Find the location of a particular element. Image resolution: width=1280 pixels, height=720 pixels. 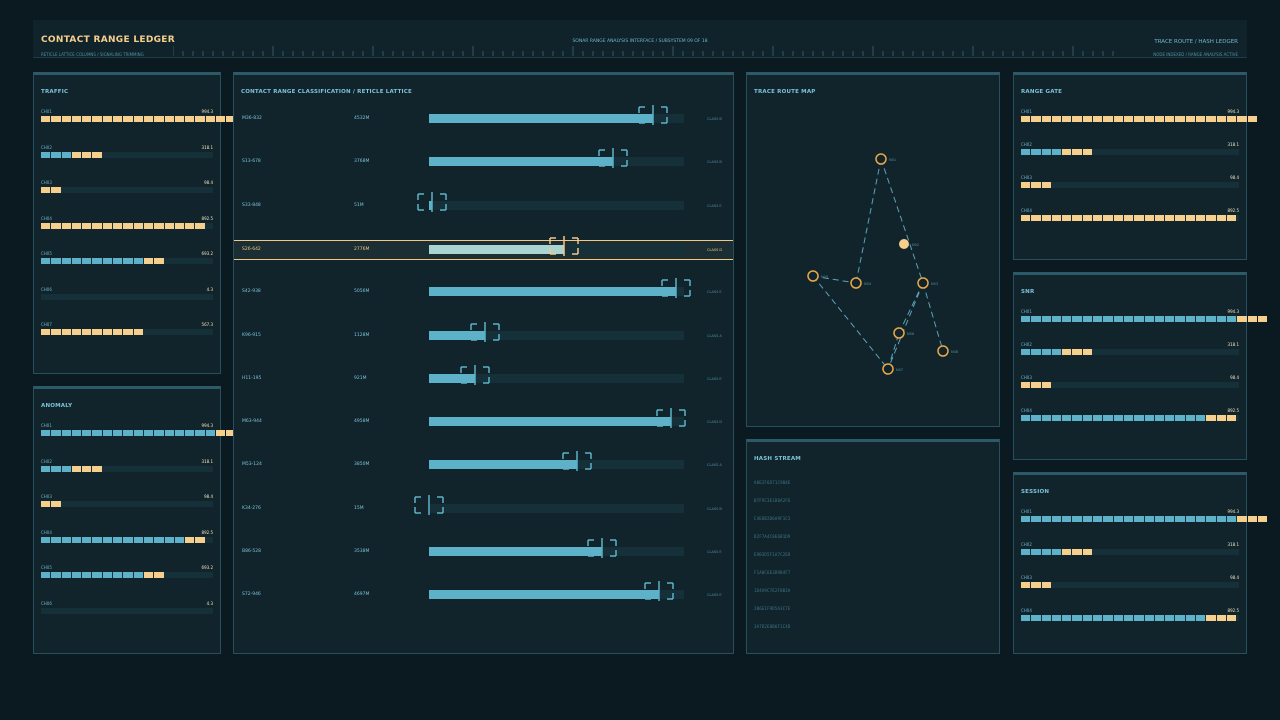

contact-row: M63-944 4958M CLASS D is located at coordinates (483, 420).